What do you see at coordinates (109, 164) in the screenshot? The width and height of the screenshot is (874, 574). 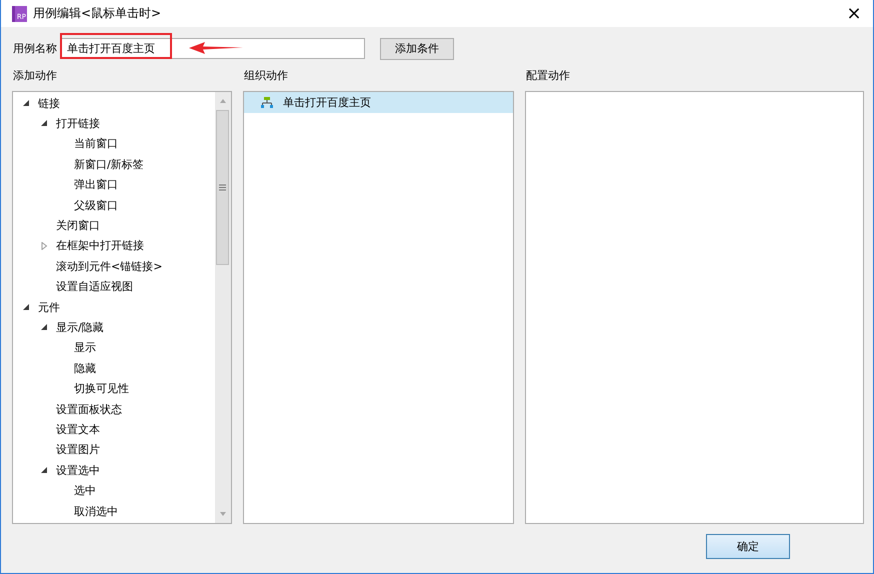 I see `tree-item: 新窗口/新标签` at bounding box center [109, 164].